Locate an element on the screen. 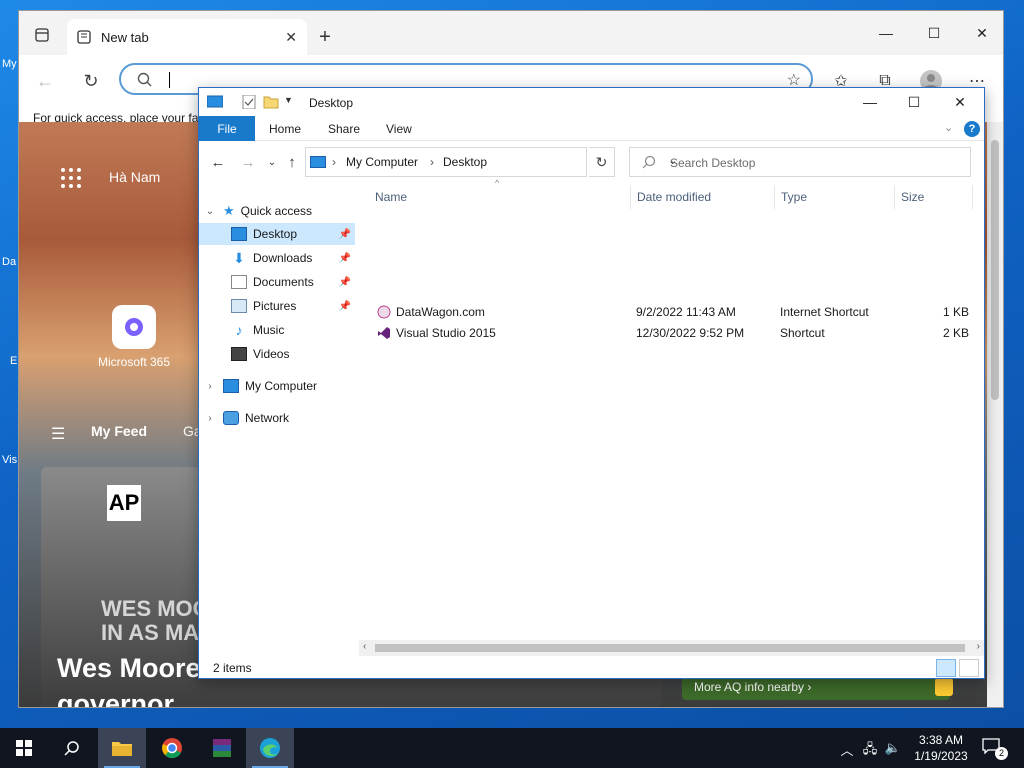  nav-label: Pictures is located at coordinates (275, 306).